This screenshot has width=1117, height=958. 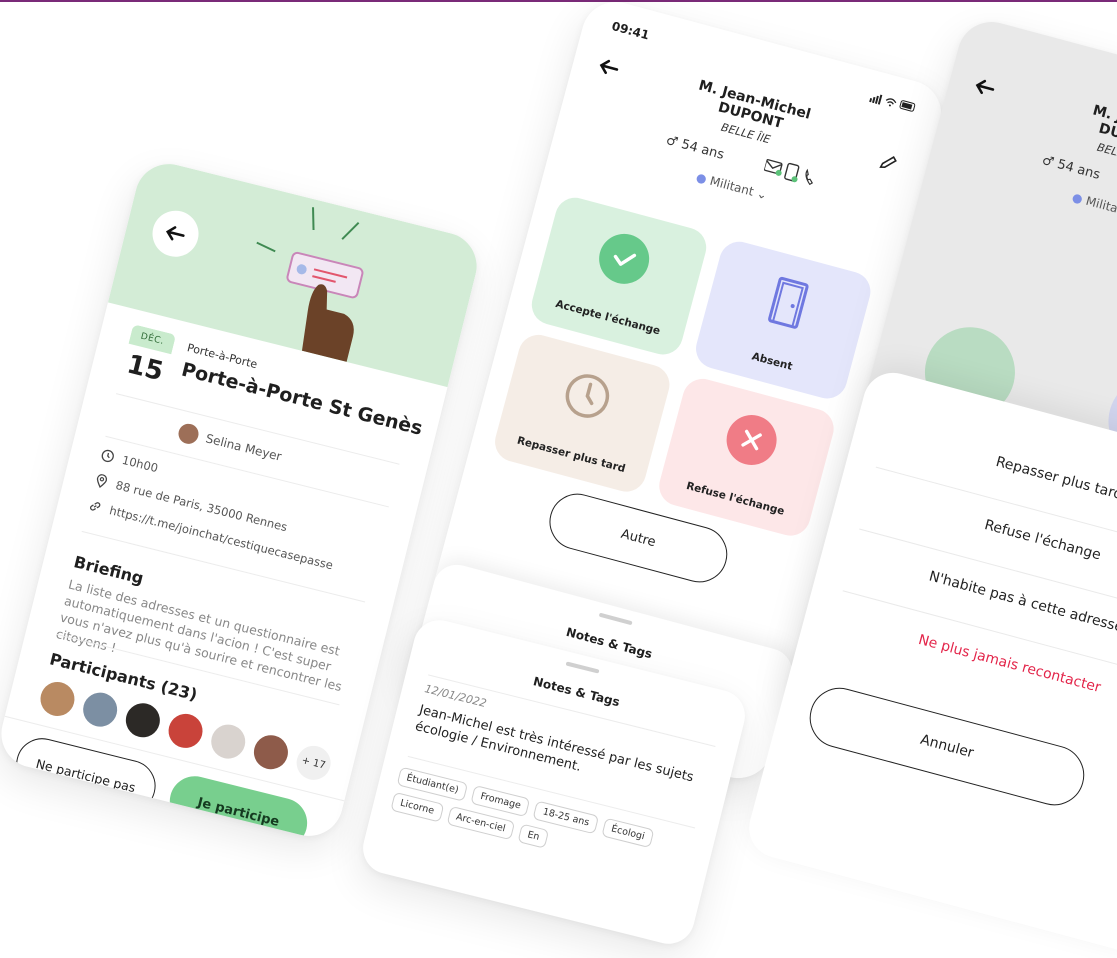 What do you see at coordinates (608, 317) in the screenshot?
I see `tile-label: Accepte l'échange` at bounding box center [608, 317].